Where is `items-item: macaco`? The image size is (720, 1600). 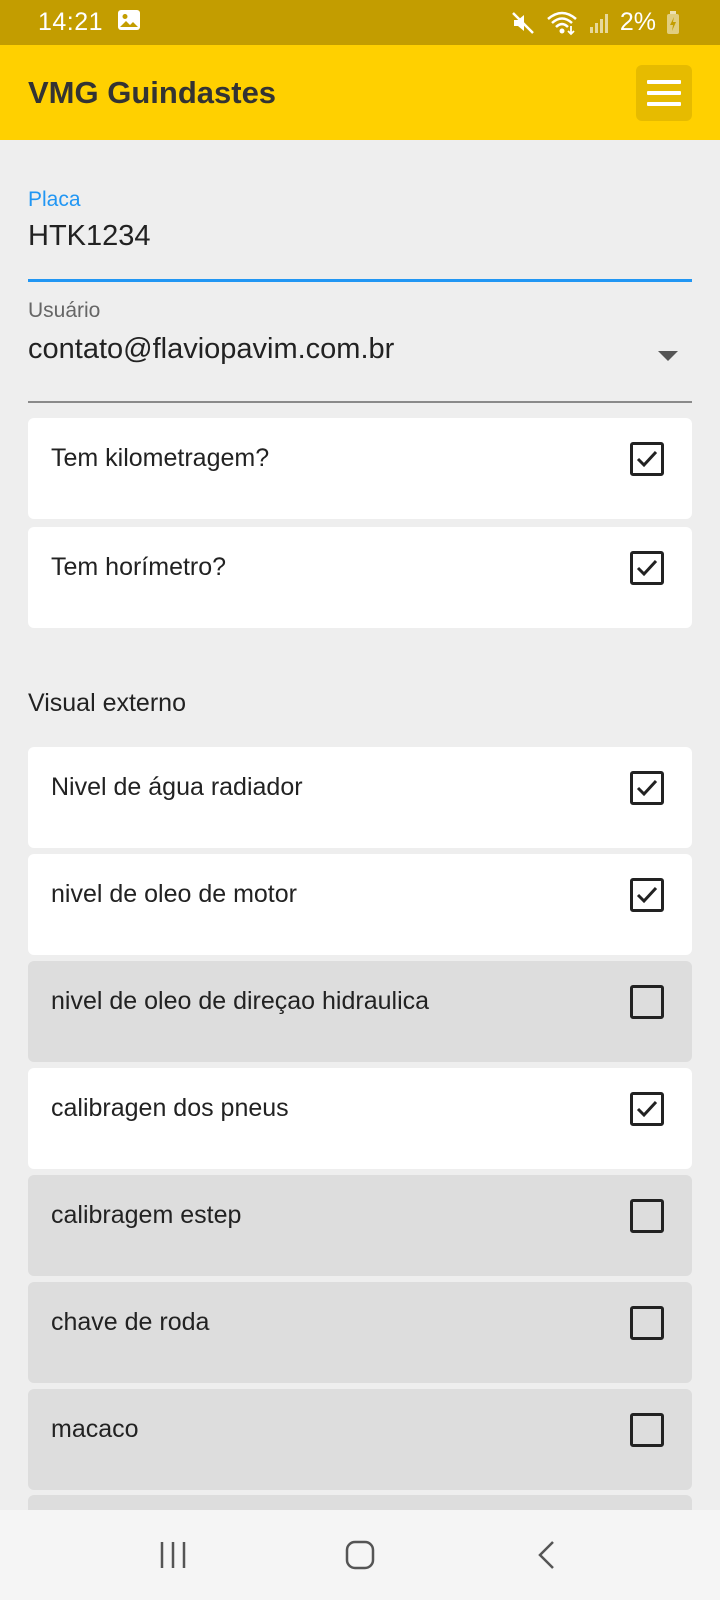 items-item: macaco is located at coordinates (360, 1439).